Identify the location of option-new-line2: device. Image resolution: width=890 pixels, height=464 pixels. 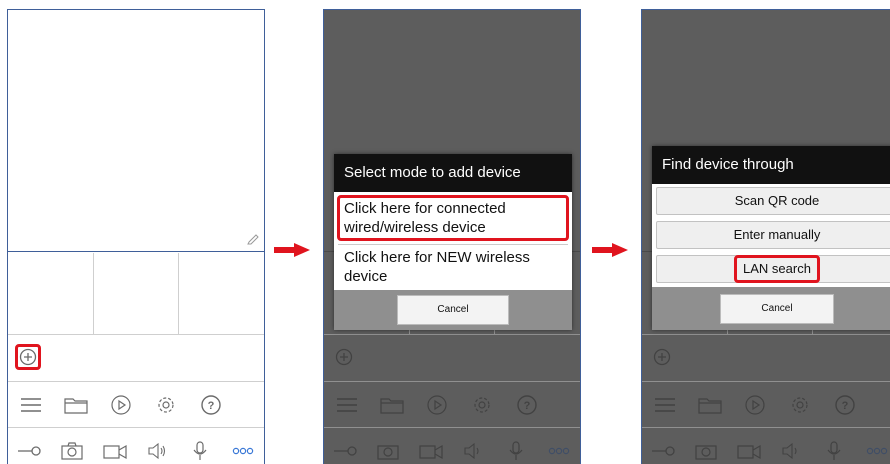
(366, 276).